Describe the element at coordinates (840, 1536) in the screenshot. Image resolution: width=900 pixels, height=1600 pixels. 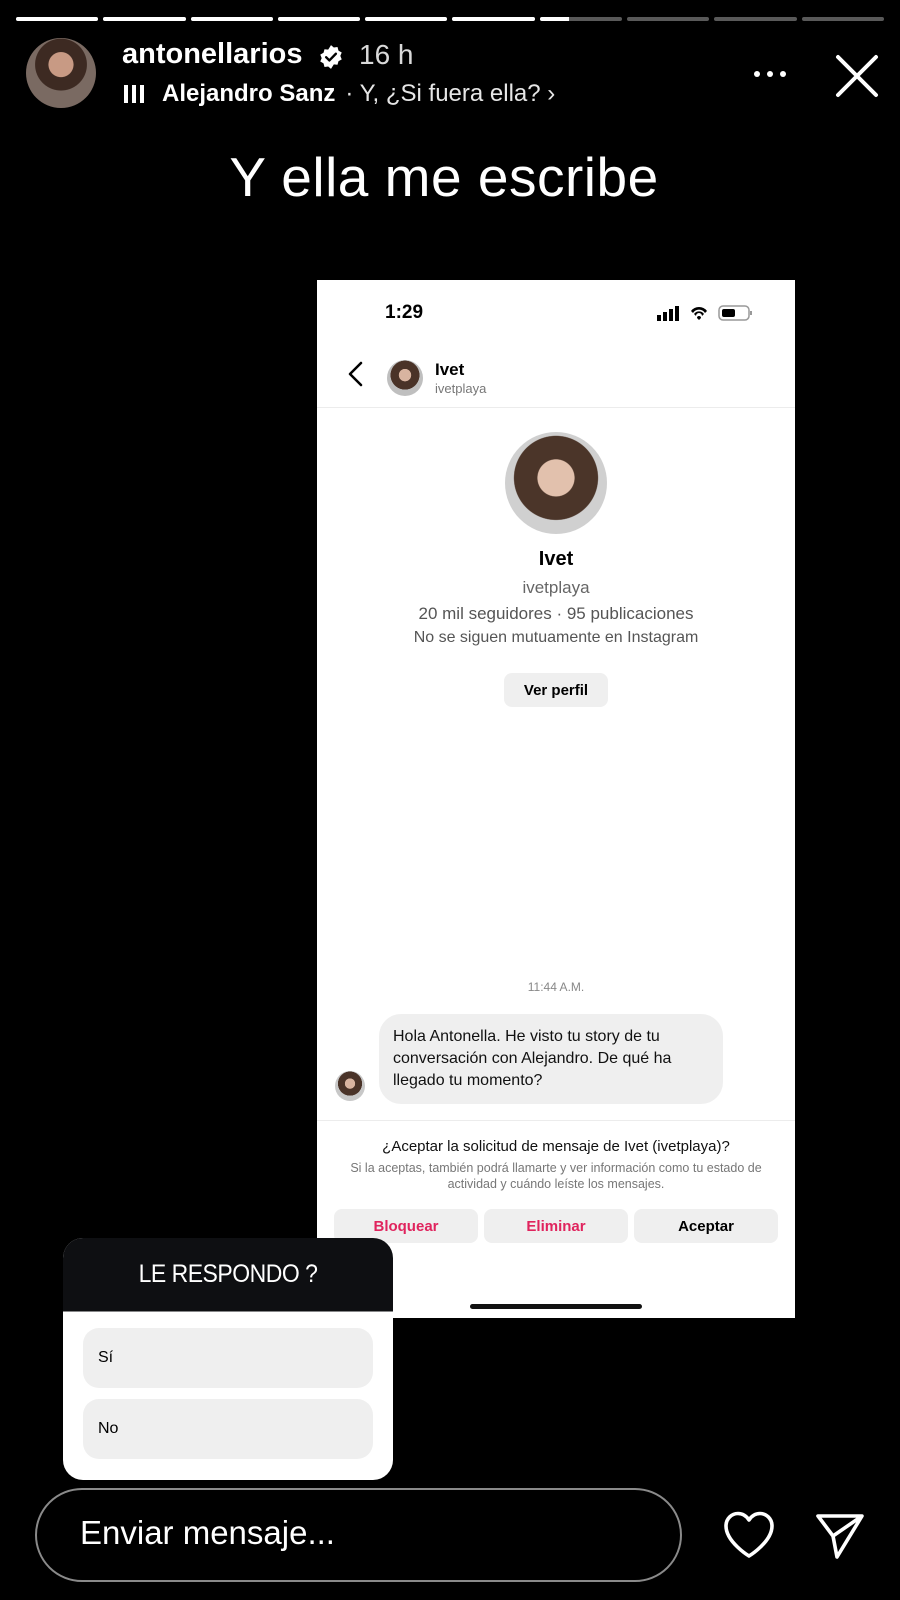
I see `paper-plane-icon` at that location.